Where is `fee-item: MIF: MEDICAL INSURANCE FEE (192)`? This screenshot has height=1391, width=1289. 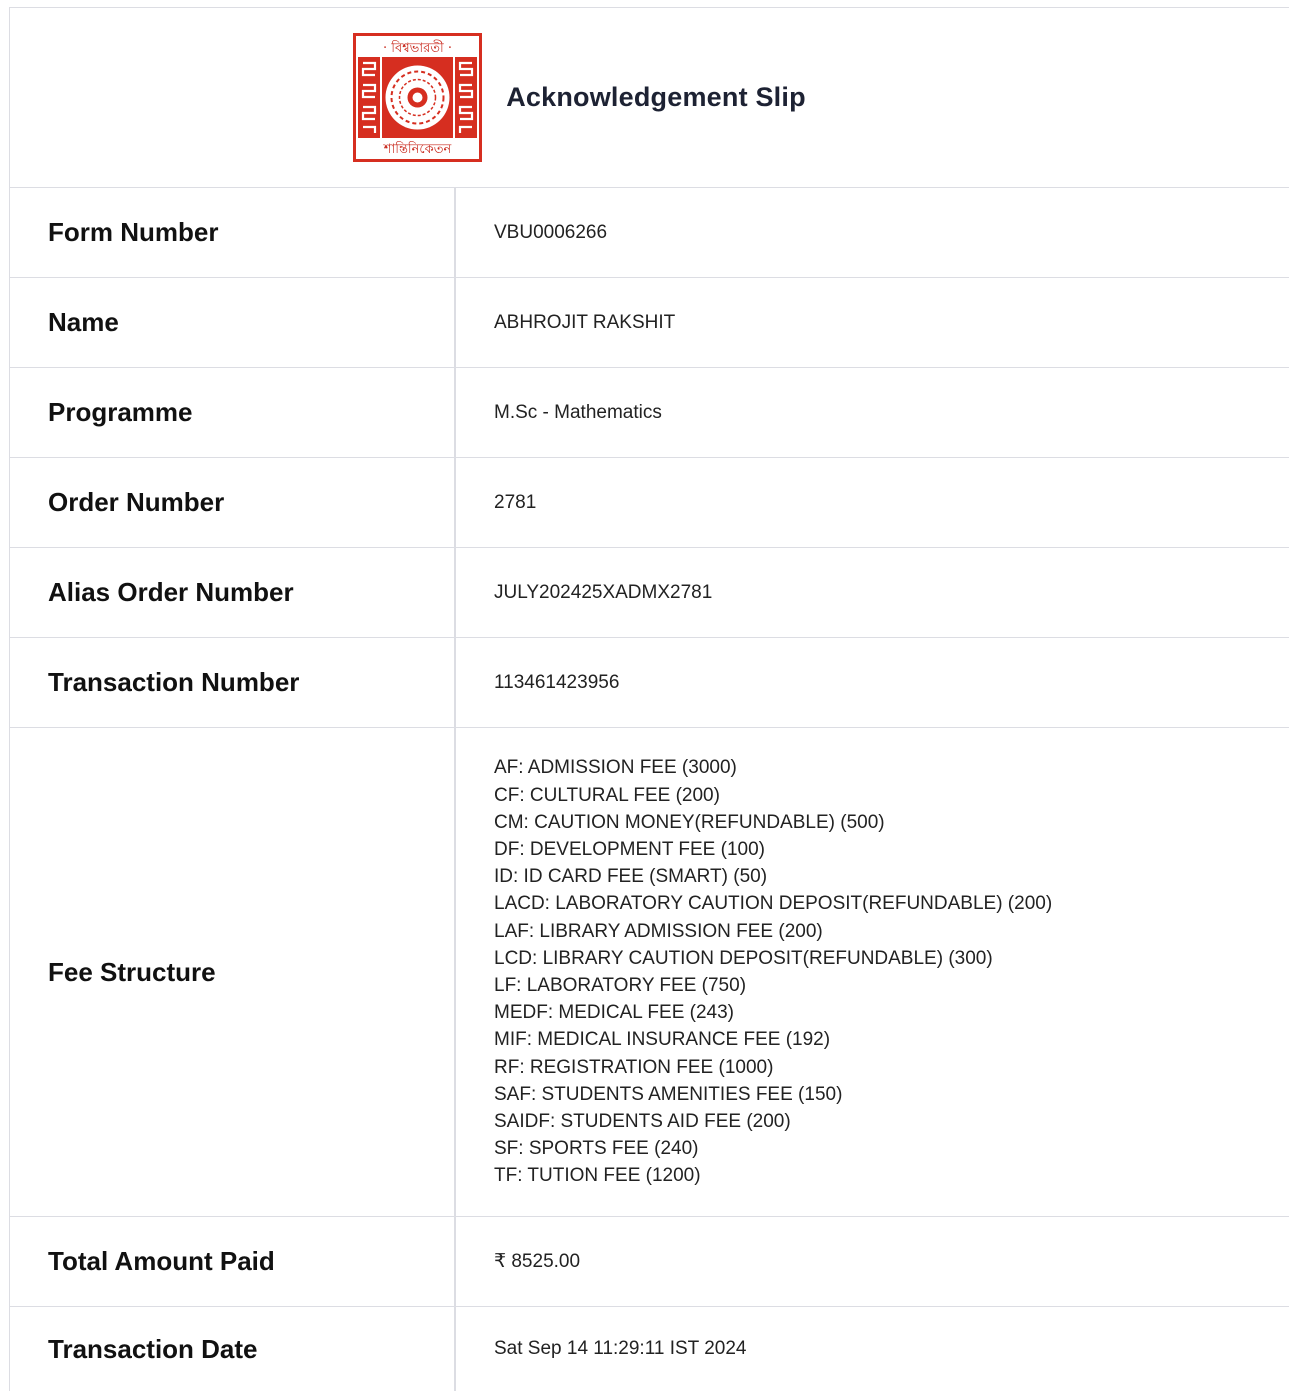
fee-item: MIF: MEDICAL INSURANCE FEE (192) is located at coordinates (662, 1040).